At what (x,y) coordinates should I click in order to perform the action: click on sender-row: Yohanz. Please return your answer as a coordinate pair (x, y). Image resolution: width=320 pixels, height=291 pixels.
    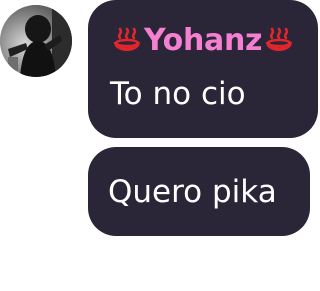
    Looking at the image, I should click on (206, 41).